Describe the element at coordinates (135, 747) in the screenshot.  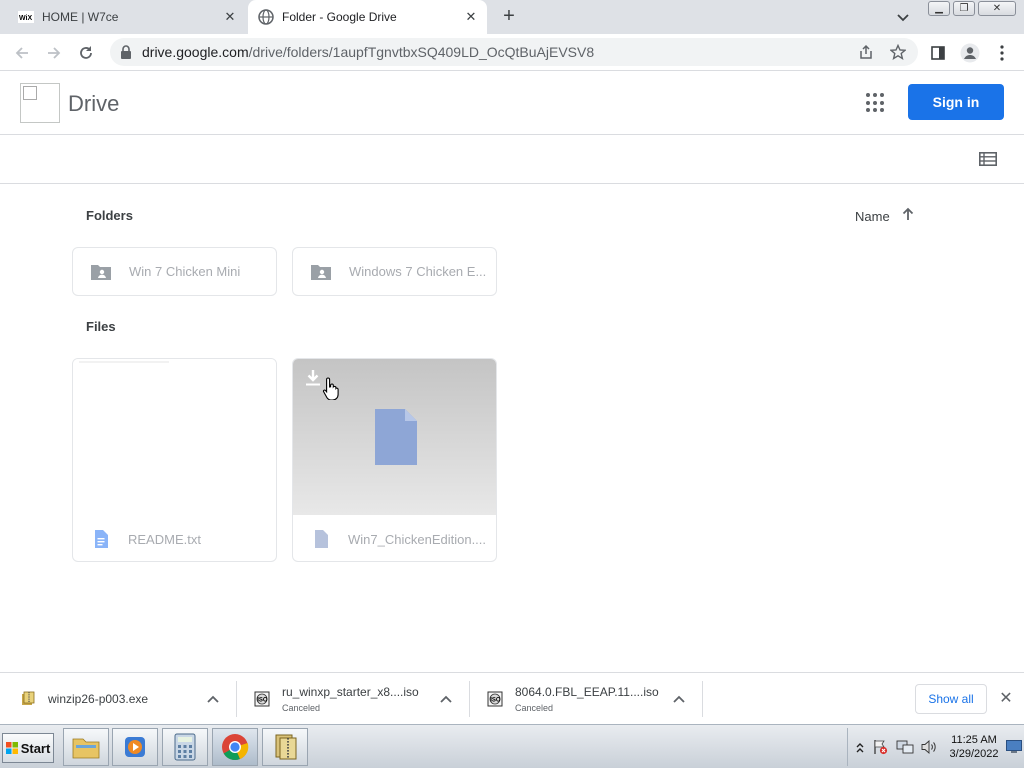
I see `media-player-icon` at that location.